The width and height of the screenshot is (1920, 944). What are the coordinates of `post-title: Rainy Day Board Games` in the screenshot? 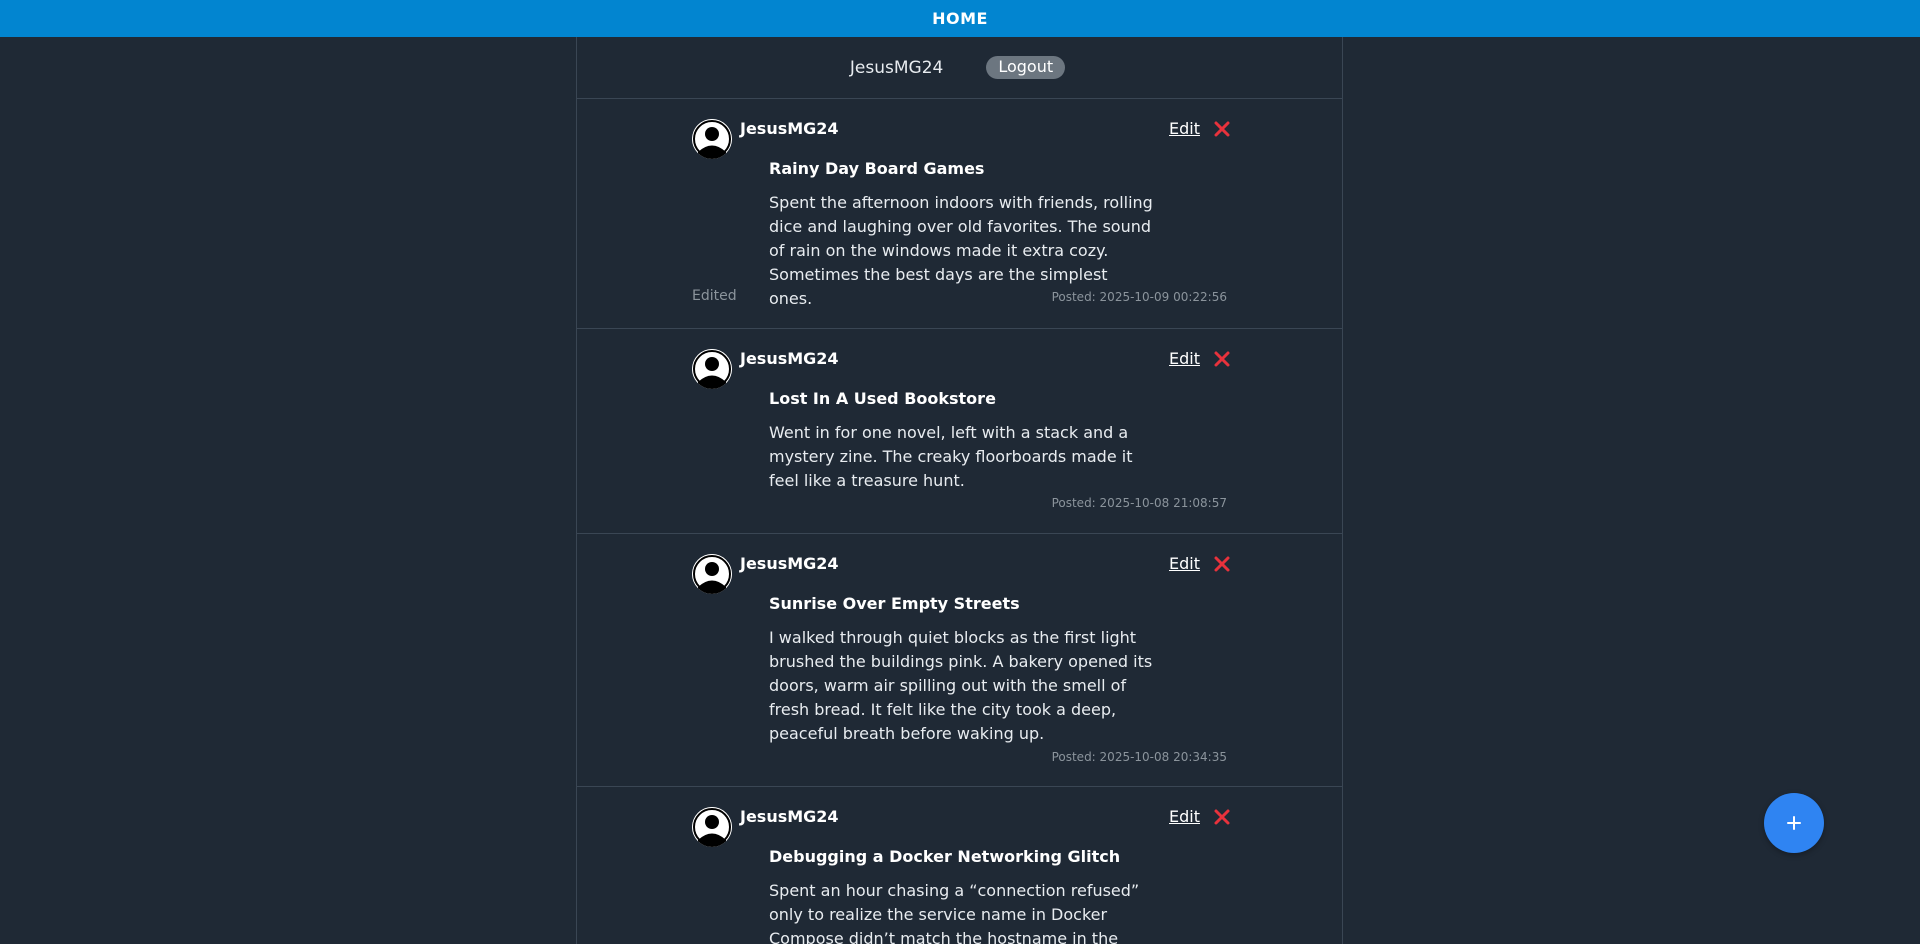 It's located at (877, 168).